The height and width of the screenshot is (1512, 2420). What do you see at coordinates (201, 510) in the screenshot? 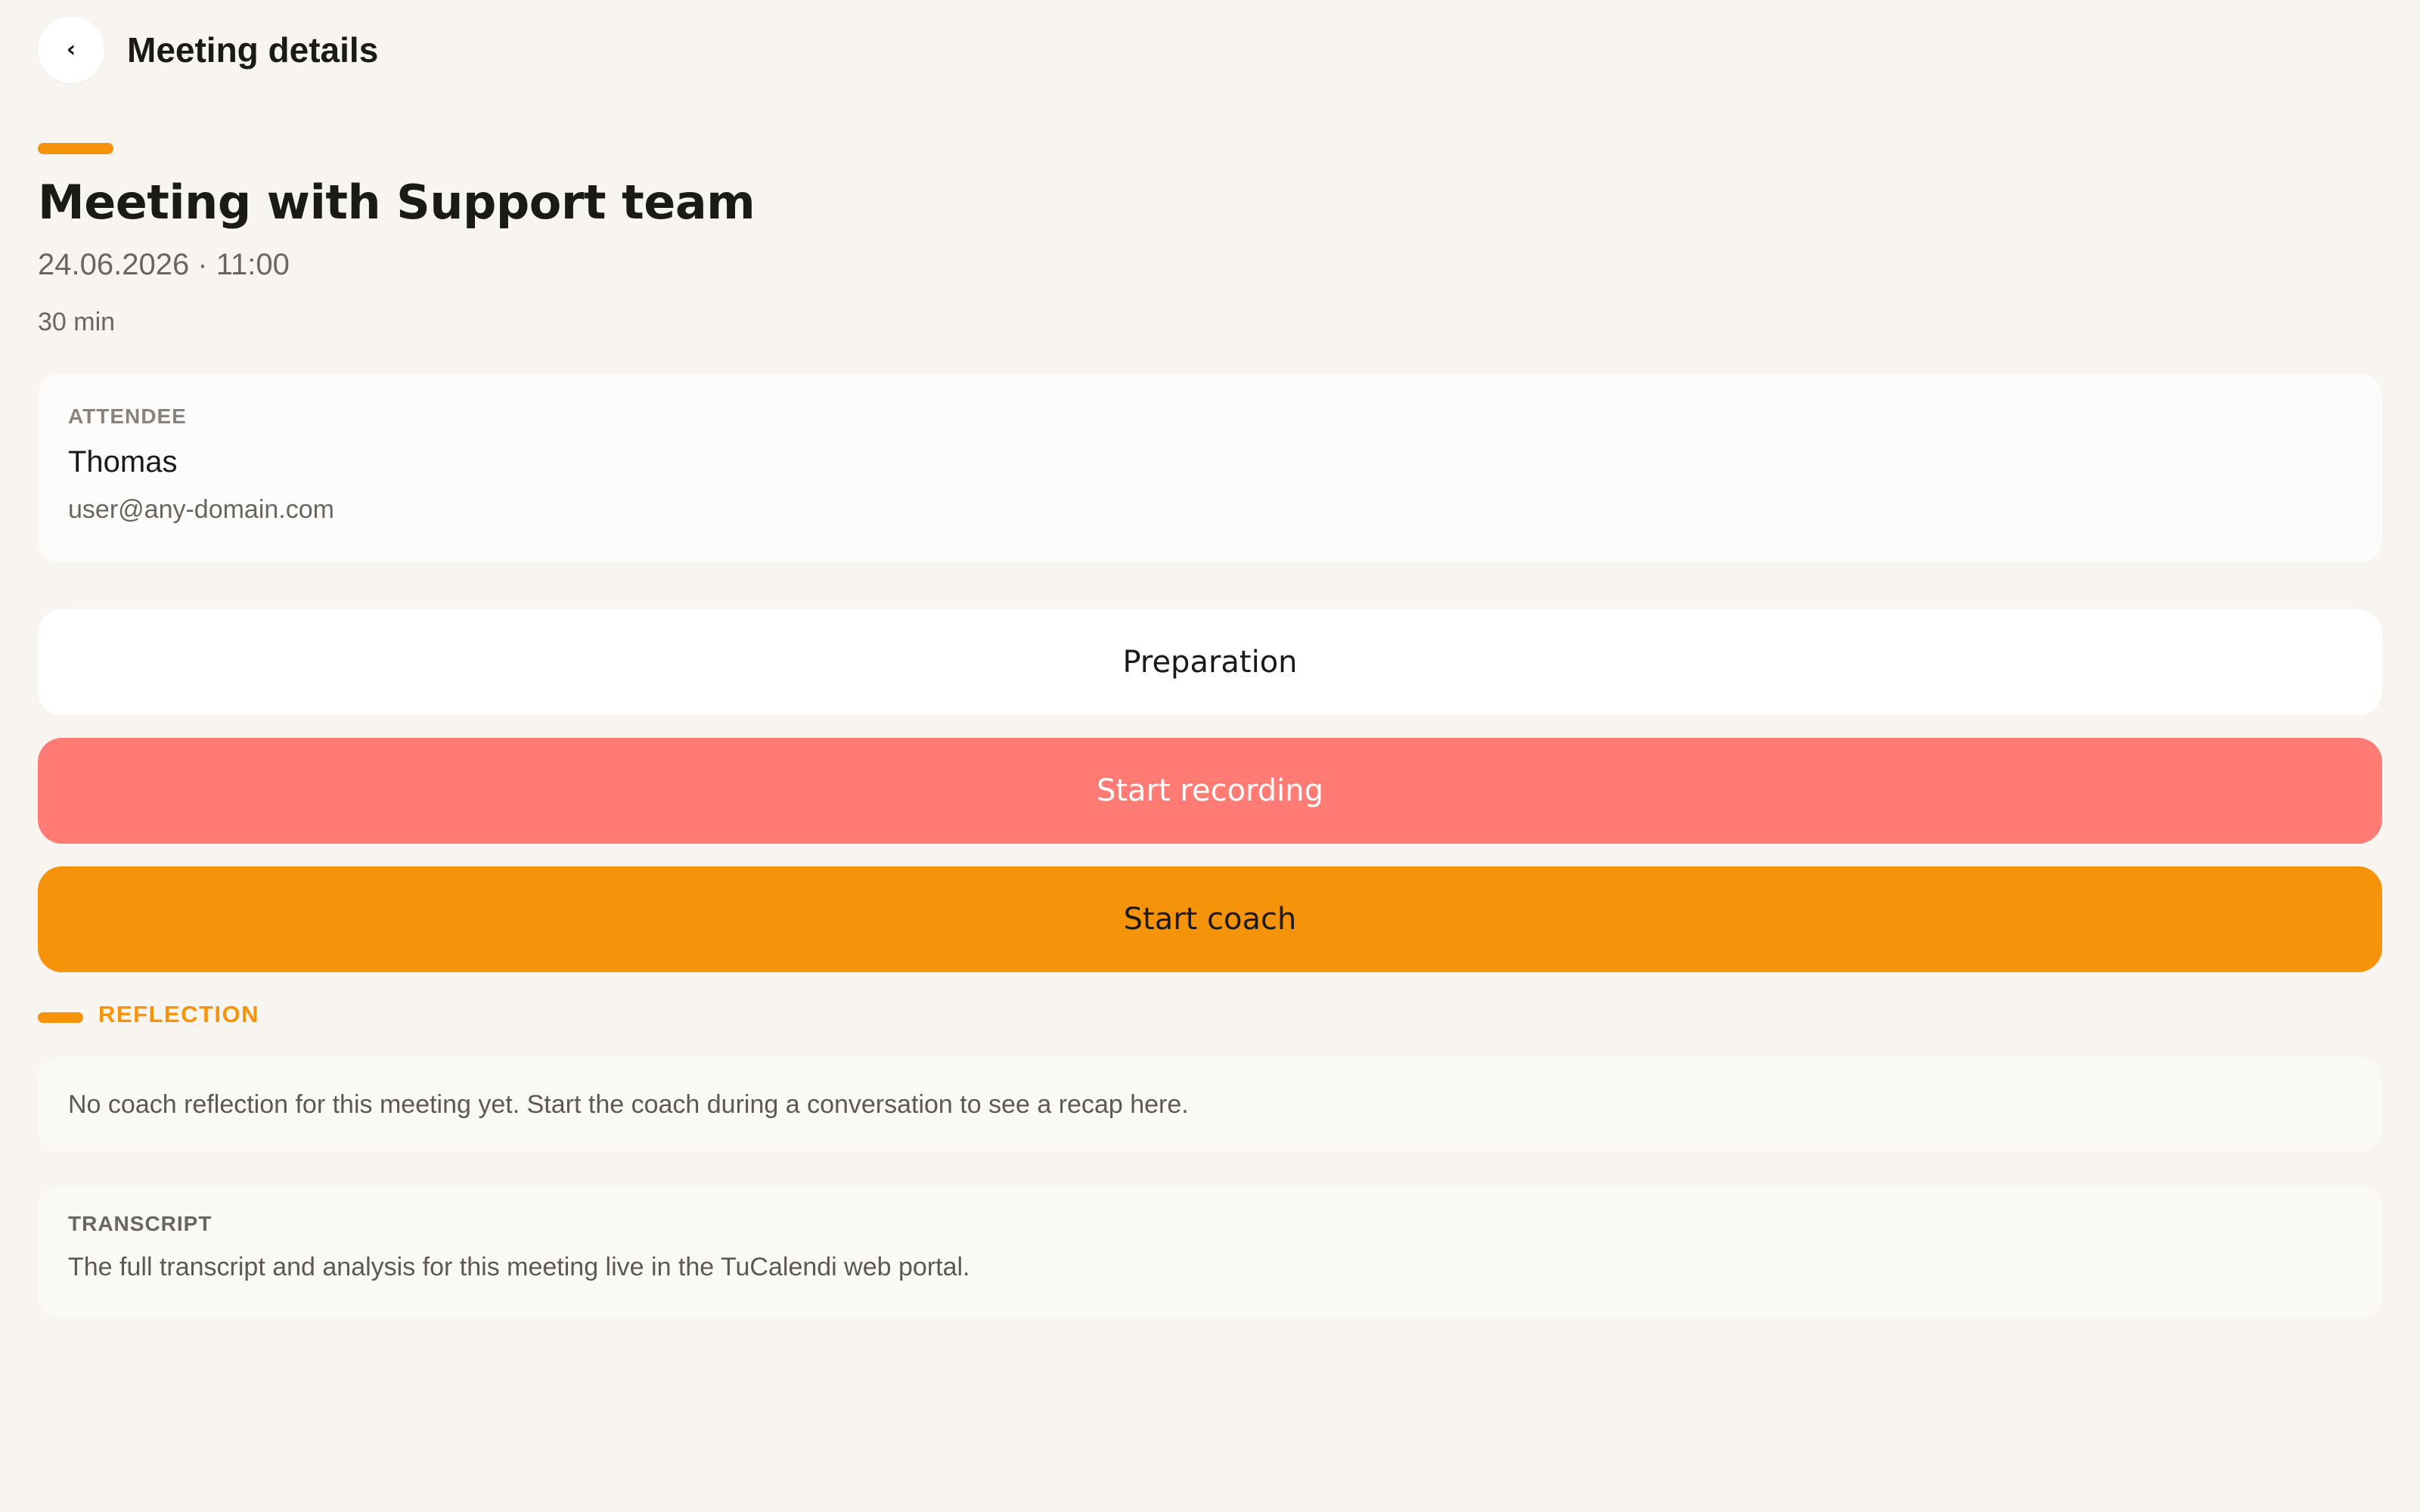
I see `attendee-email: user@any-domain.com` at bounding box center [201, 510].